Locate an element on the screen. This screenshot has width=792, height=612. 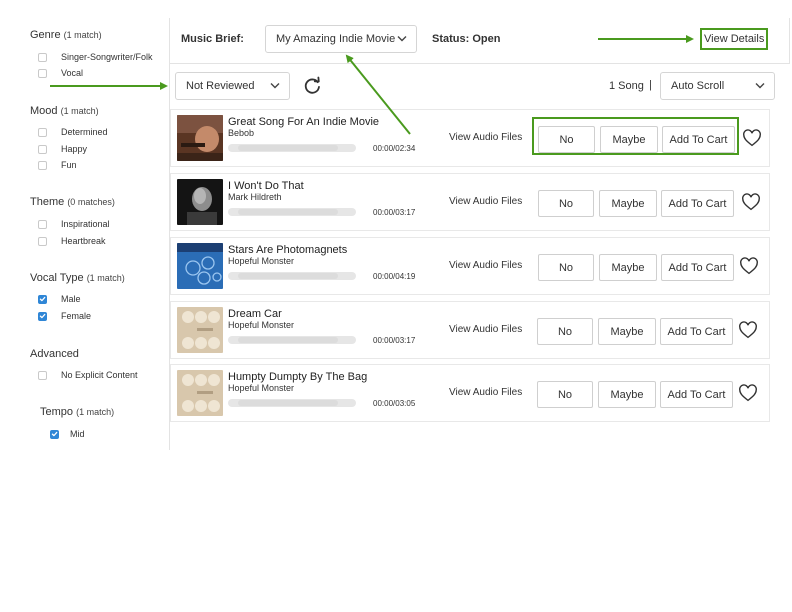
song-count: 1 Song is located at coordinates (626, 86).